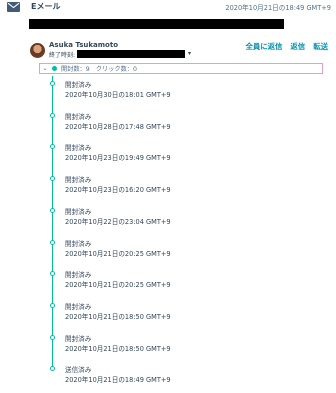 The image size is (336, 393). I want to click on reply-all-button: 全員に返信, so click(263, 46).